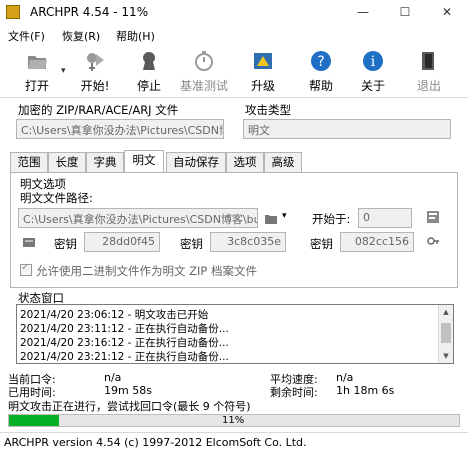  Describe the element at coordinates (321, 244) in the screenshot. I see `key-label-3: 密钥` at that location.